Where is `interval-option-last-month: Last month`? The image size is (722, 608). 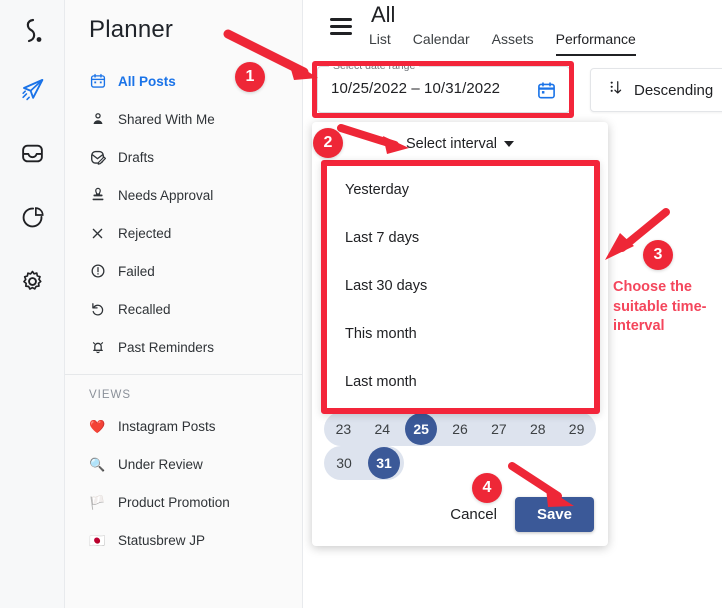 interval-option-last-month: Last month is located at coordinates (460, 382).